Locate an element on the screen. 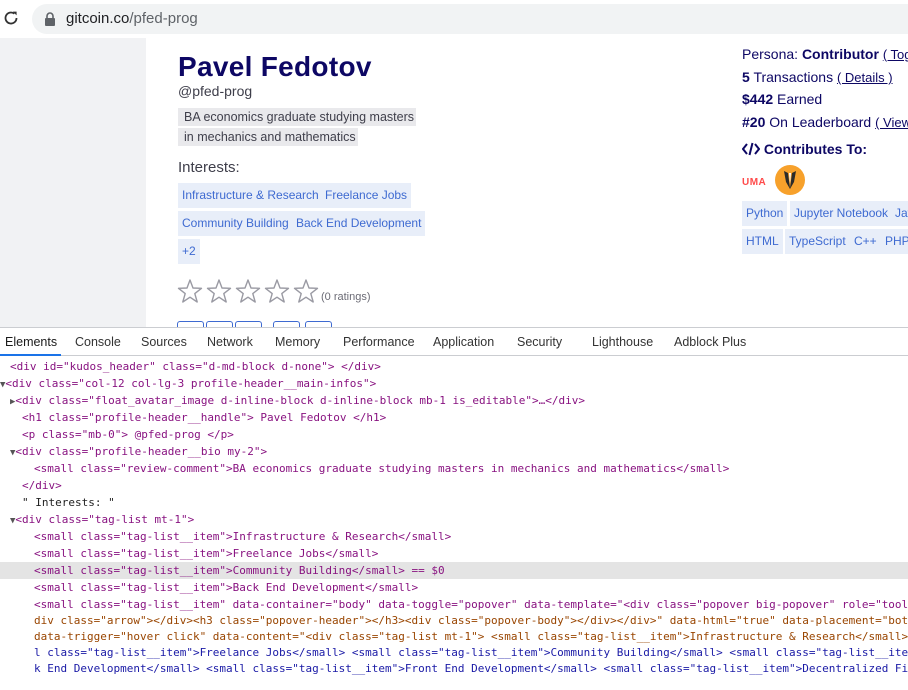  dom-node: " Interests: " is located at coordinates (454, 502).